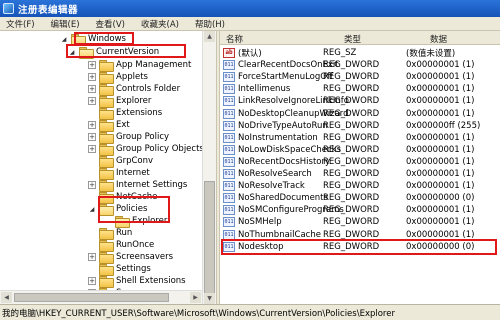 This screenshot has height=320, width=500. What do you see at coordinates (438, 39) in the screenshot?
I see `column-data-header: 数据` at bounding box center [438, 39].